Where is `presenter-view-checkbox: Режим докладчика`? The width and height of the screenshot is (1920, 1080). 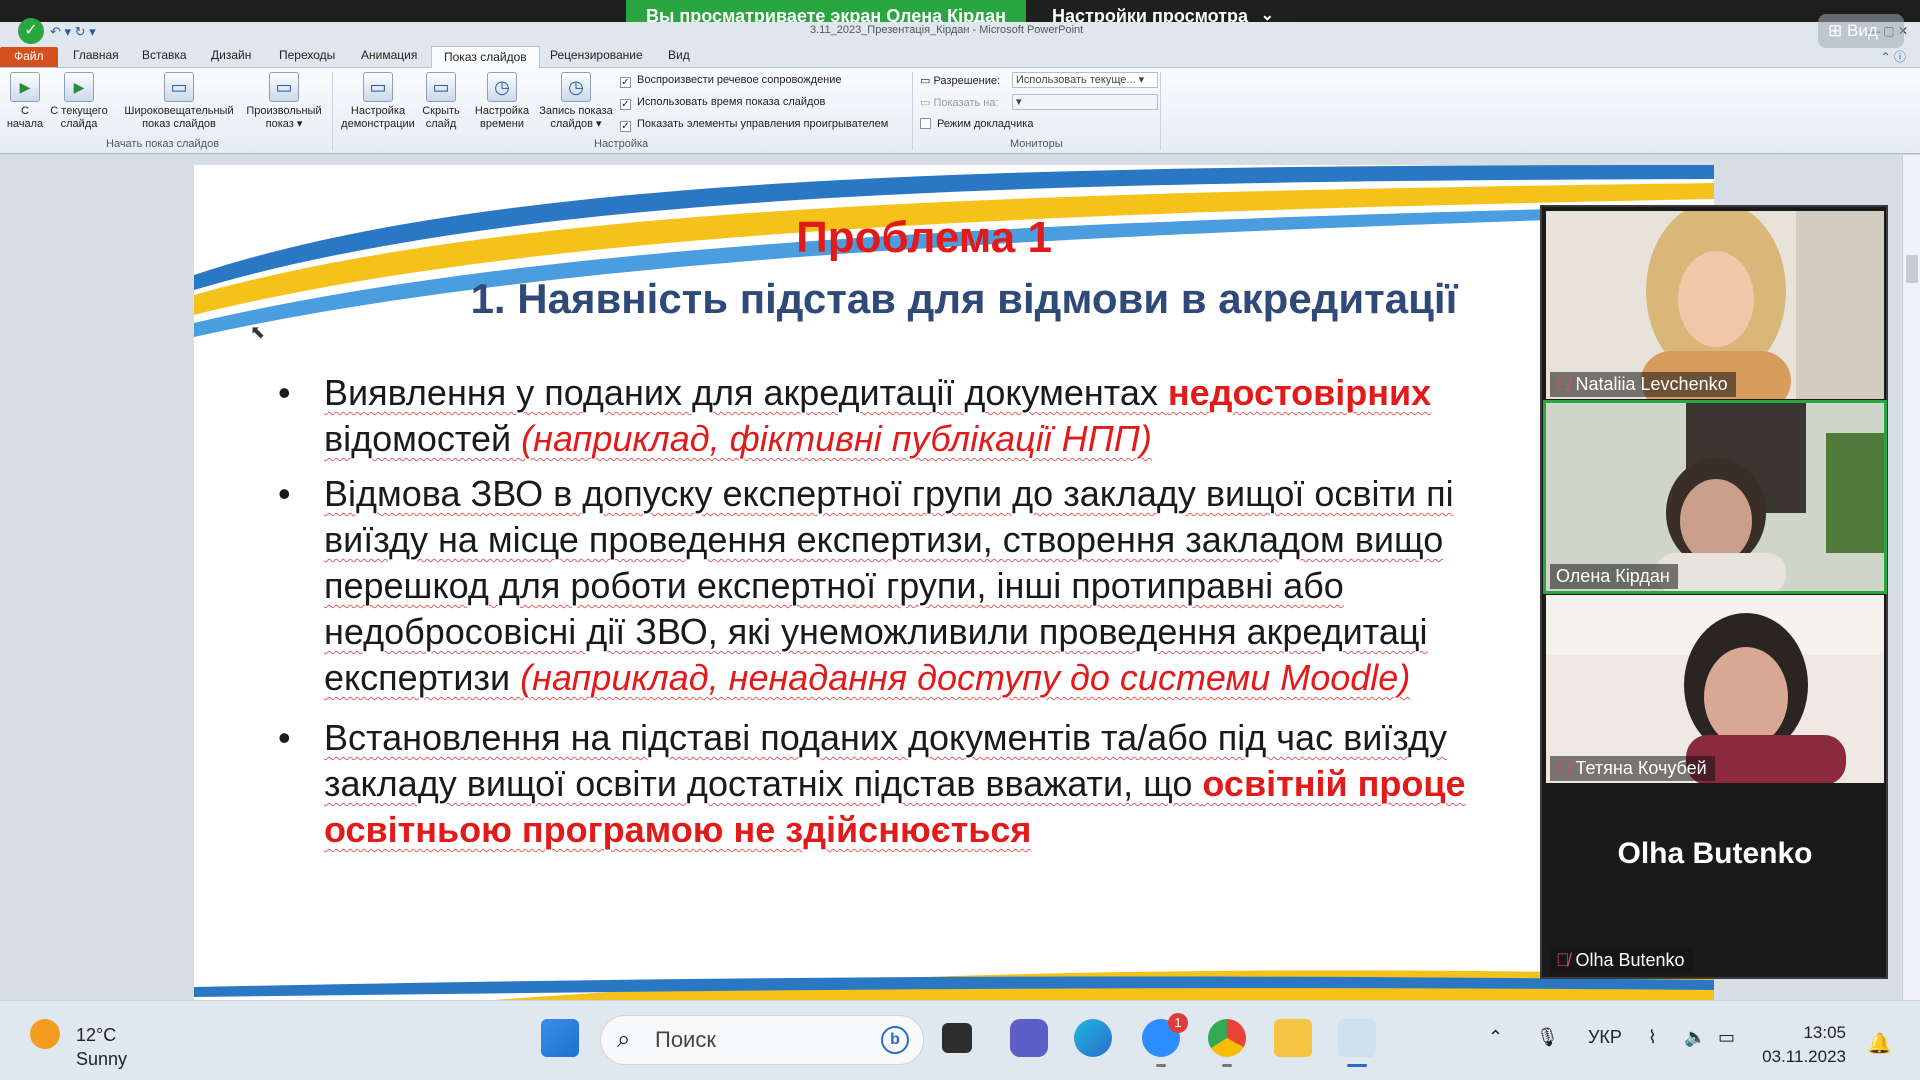 presenter-view-checkbox: Режим докладчика is located at coordinates (976, 124).